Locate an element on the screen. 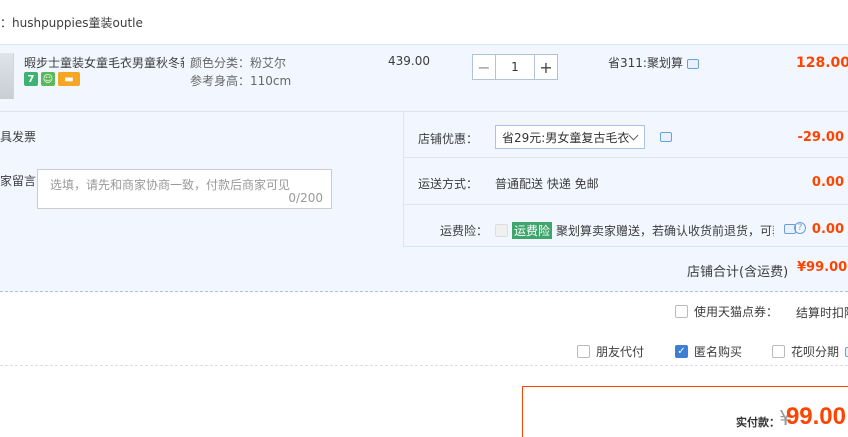  anonymous-option: ✓ 匿名购买 is located at coordinates (708, 351).